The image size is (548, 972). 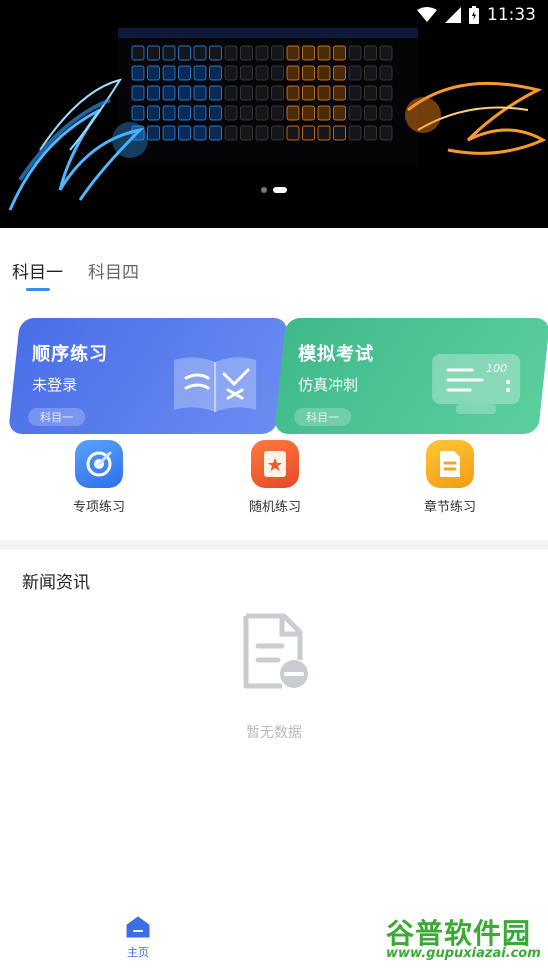 I want to click on quick-label: 随机练习, so click(x=274, y=507).